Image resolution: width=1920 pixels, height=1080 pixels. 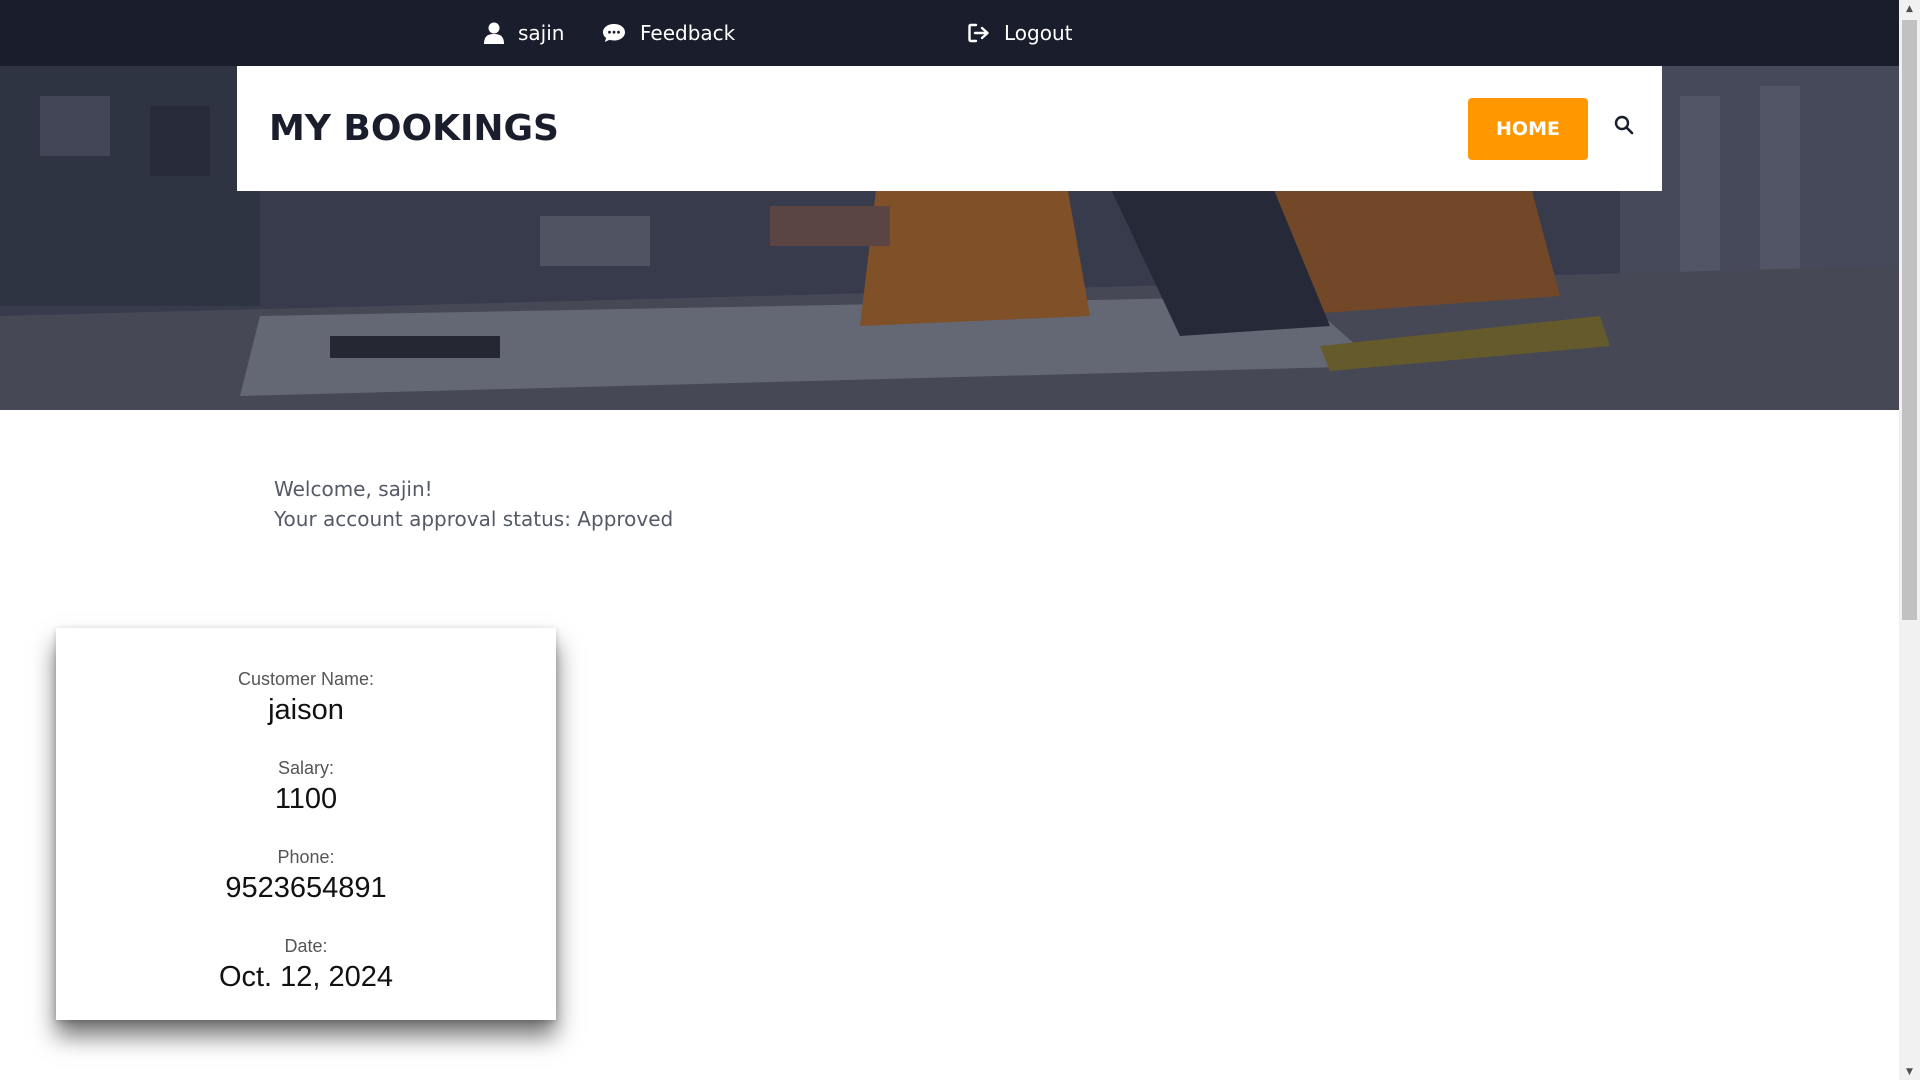 I want to click on scroll-up-arrow: ▲, so click(x=1909, y=8).